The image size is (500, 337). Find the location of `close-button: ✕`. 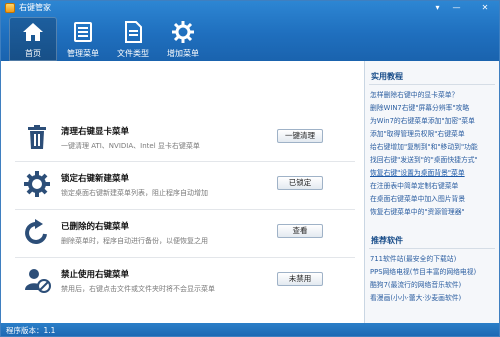

close-button: ✕ is located at coordinates (485, 8).